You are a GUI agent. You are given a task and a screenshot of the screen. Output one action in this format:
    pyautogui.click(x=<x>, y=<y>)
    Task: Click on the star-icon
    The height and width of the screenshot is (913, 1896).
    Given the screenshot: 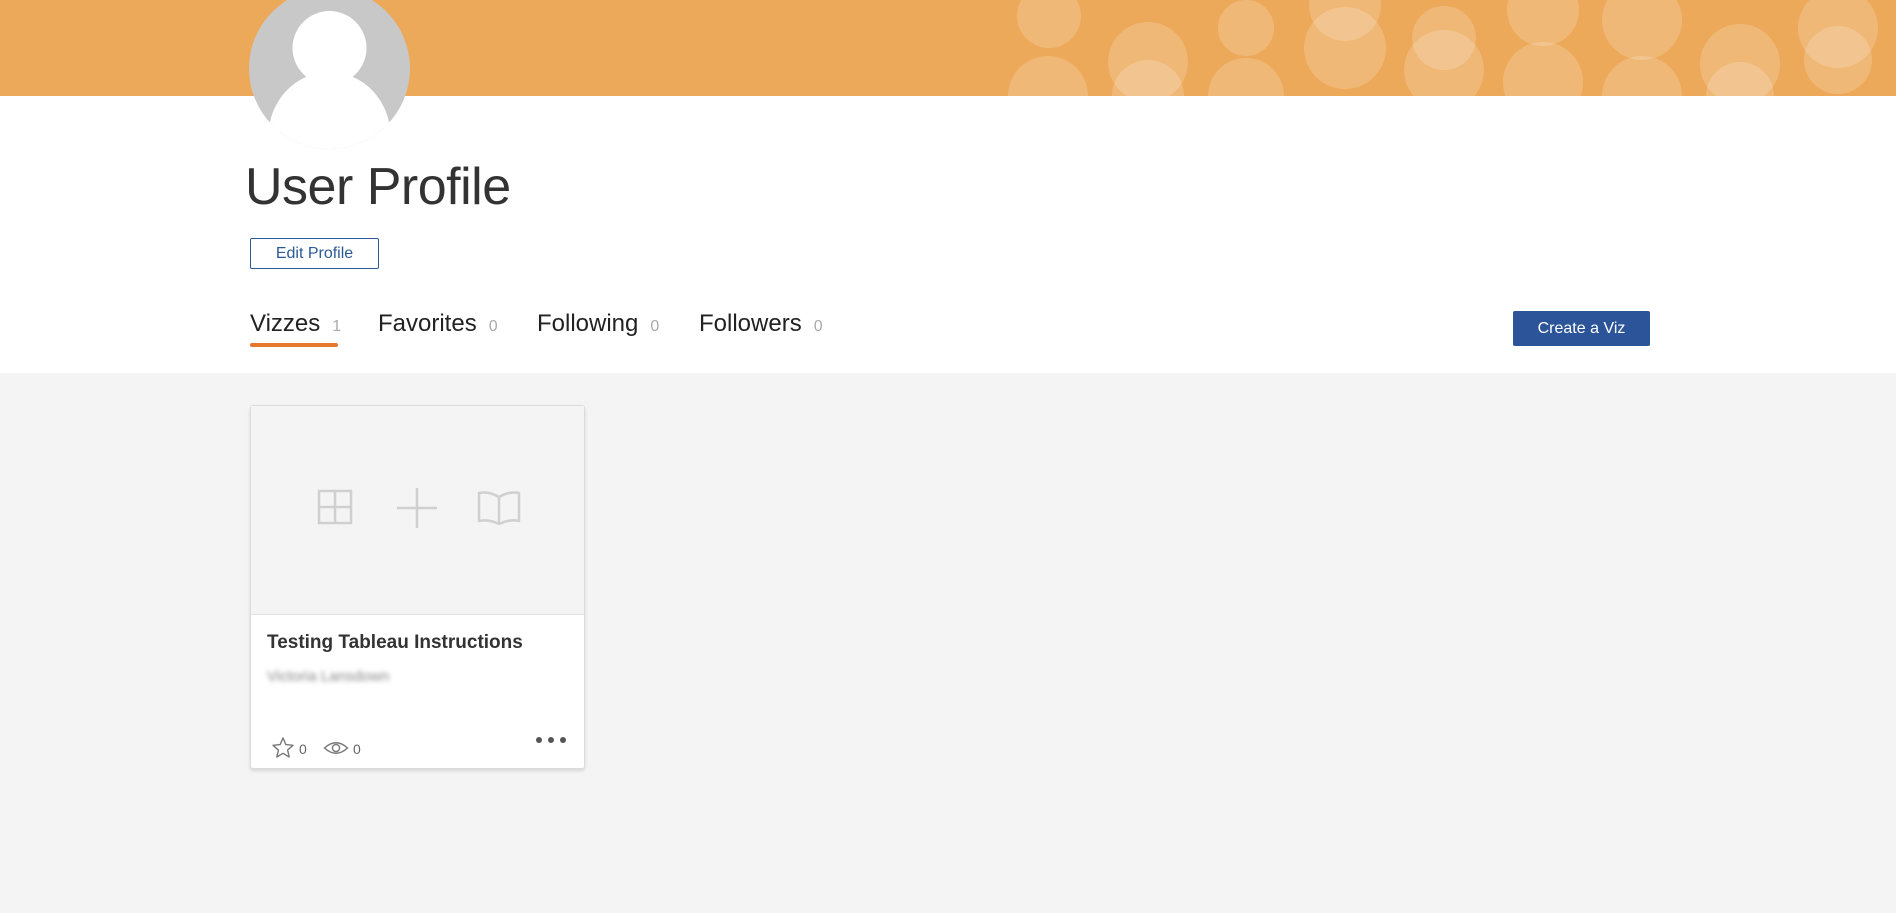 What is the action you would take?
    pyautogui.click(x=283, y=748)
    